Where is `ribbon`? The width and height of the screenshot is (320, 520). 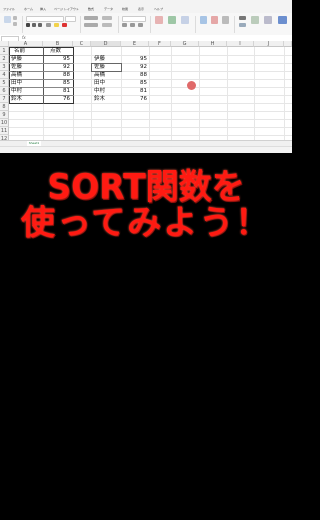 ribbon is located at coordinates (146, 24).